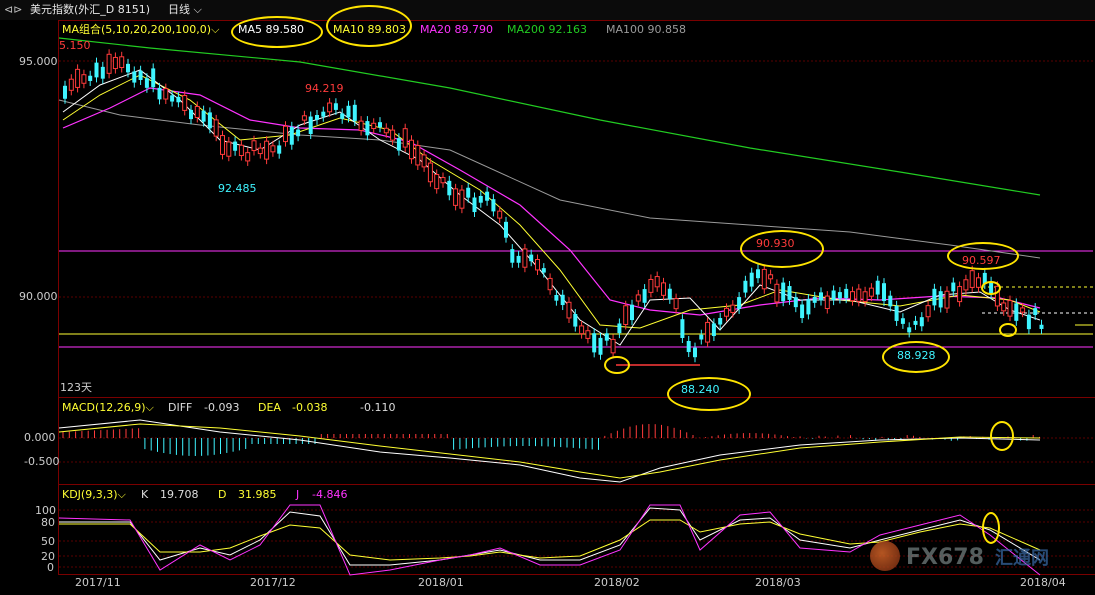 Image resolution: width=1095 pixels, height=595 pixels. I want to click on chevron-down-icon: ⌵, so click(215, 29).